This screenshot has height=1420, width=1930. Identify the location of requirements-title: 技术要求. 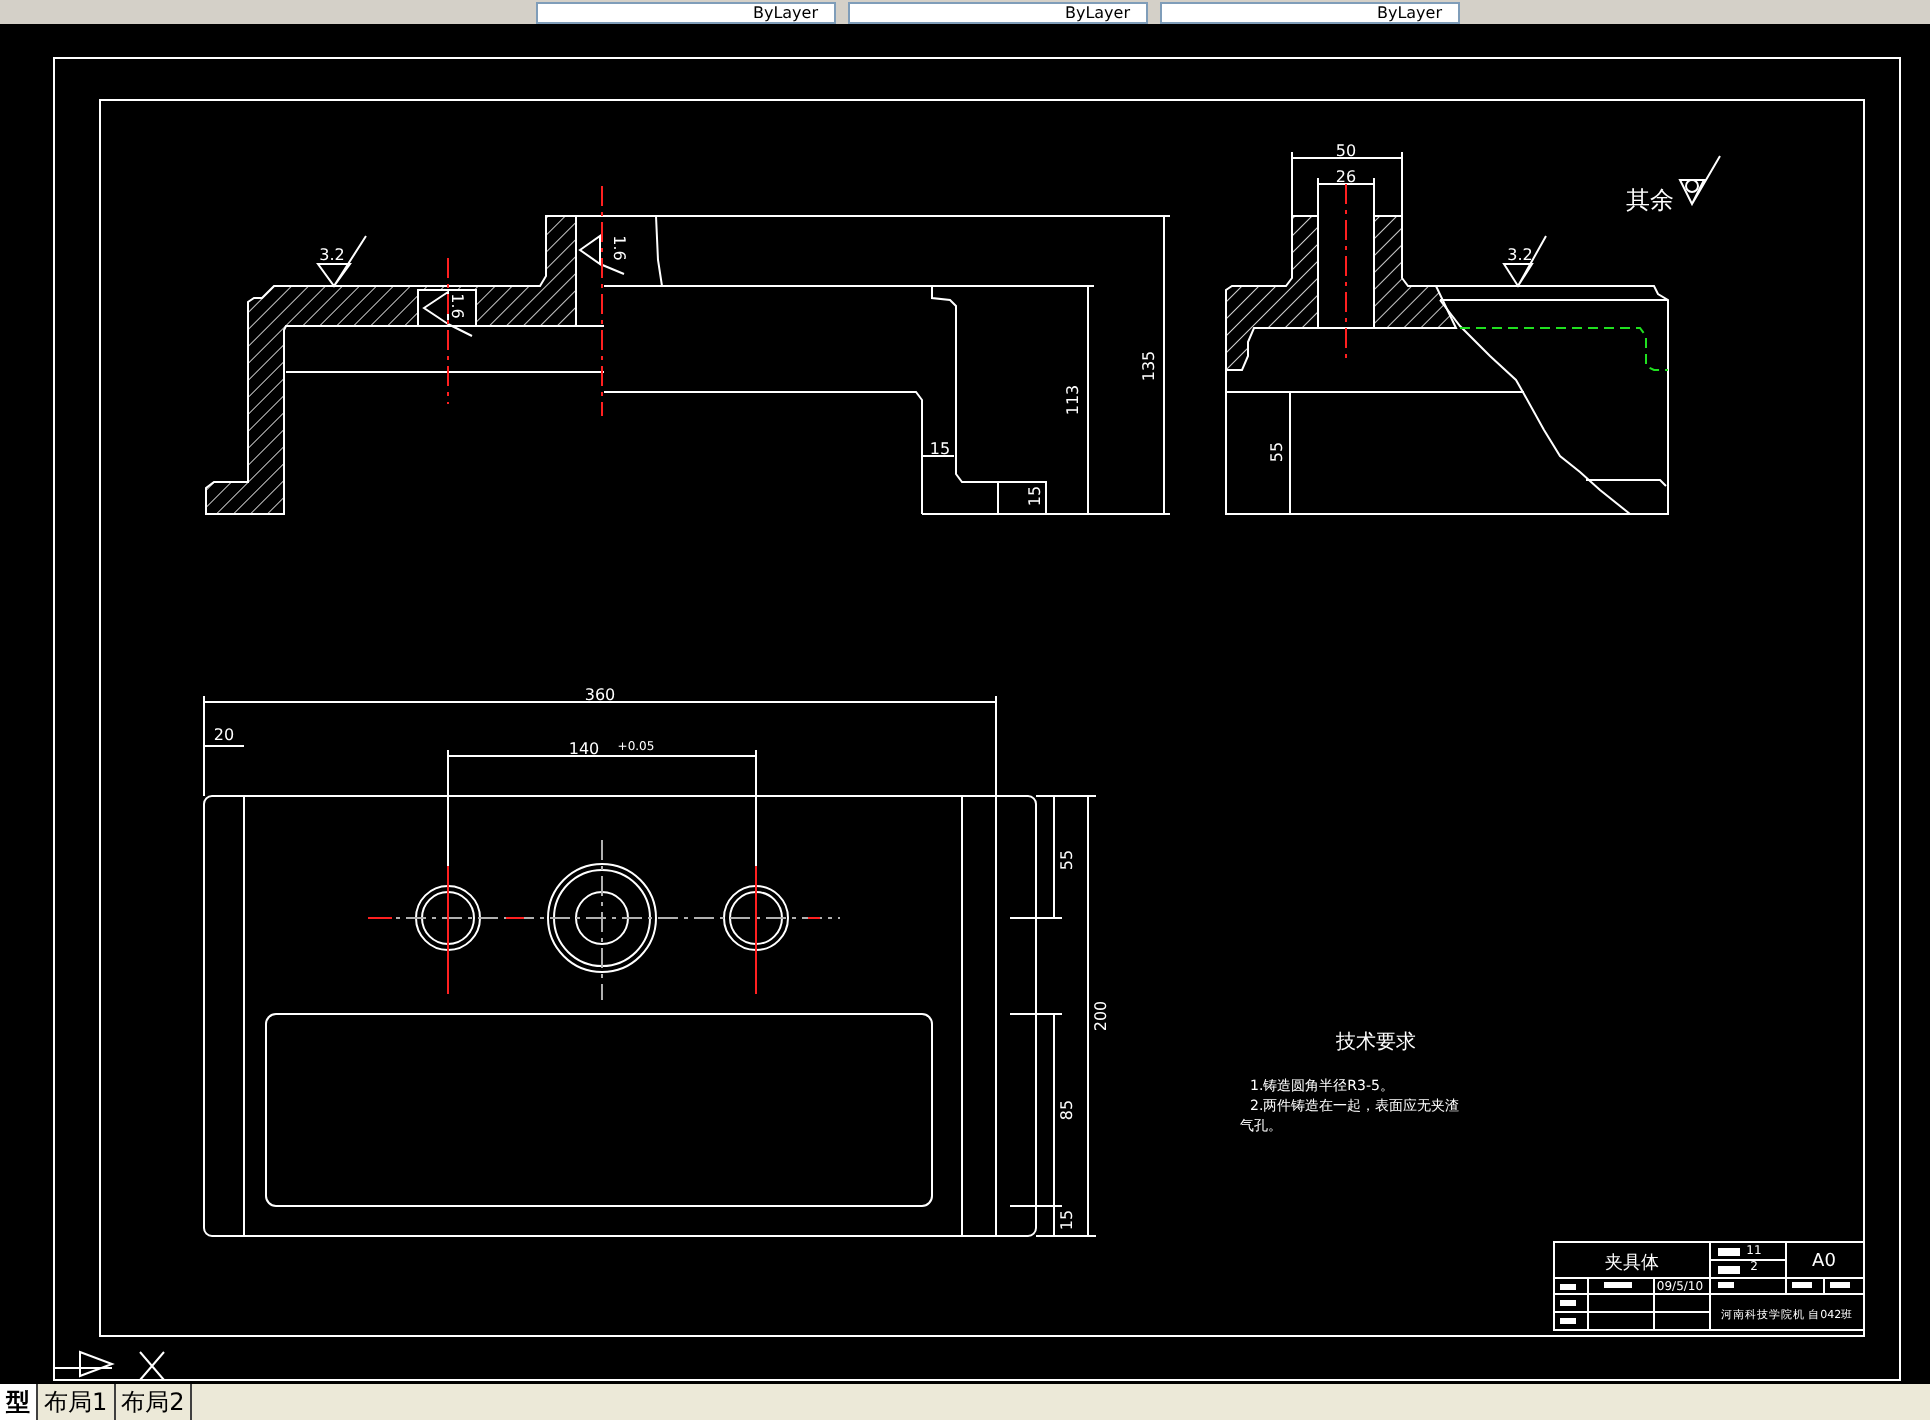
(1376, 1043).